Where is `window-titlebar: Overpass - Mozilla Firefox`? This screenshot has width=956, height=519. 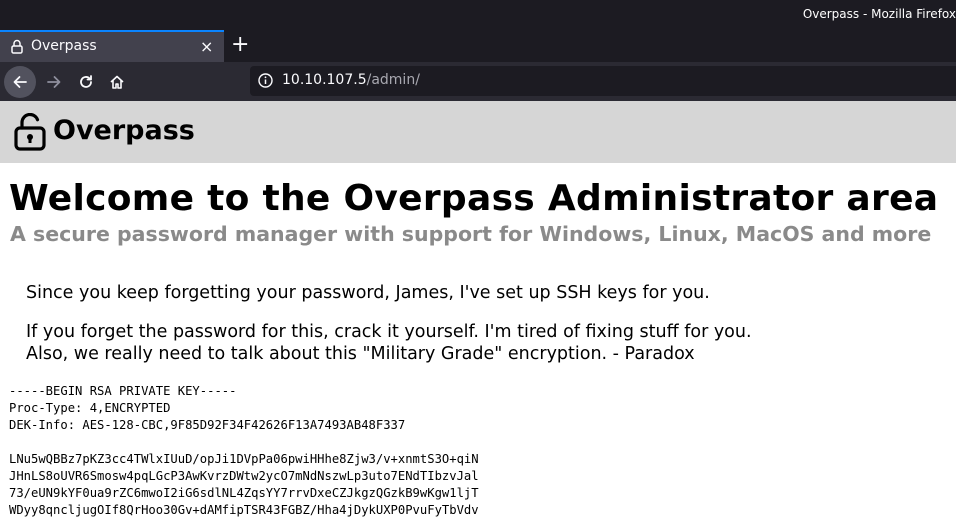
window-titlebar: Overpass - Mozilla Firefox is located at coordinates (478, 15).